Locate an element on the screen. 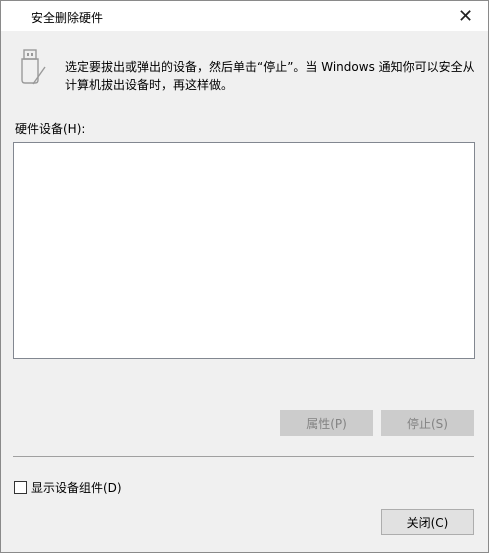 The height and width of the screenshot is (553, 489). close-icon: ✕ is located at coordinates (465, 16).